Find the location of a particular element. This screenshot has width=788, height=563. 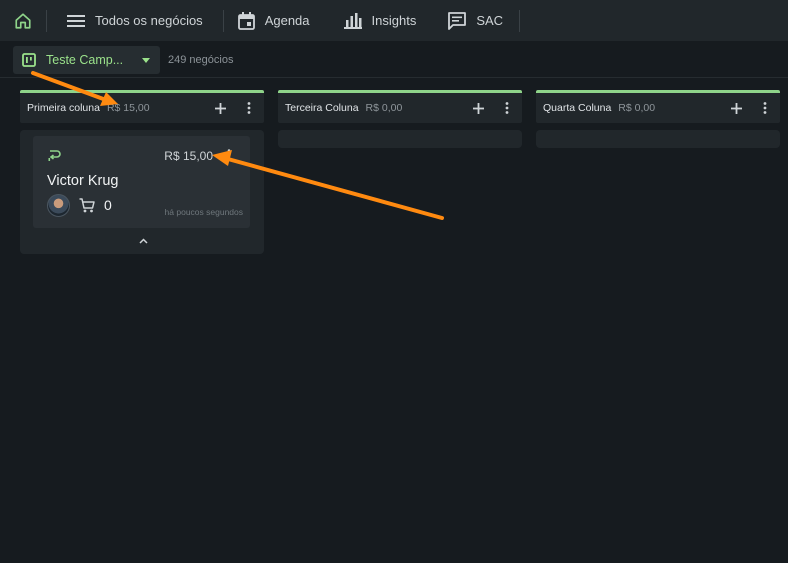

home-icon is located at coordinates (23, 20).